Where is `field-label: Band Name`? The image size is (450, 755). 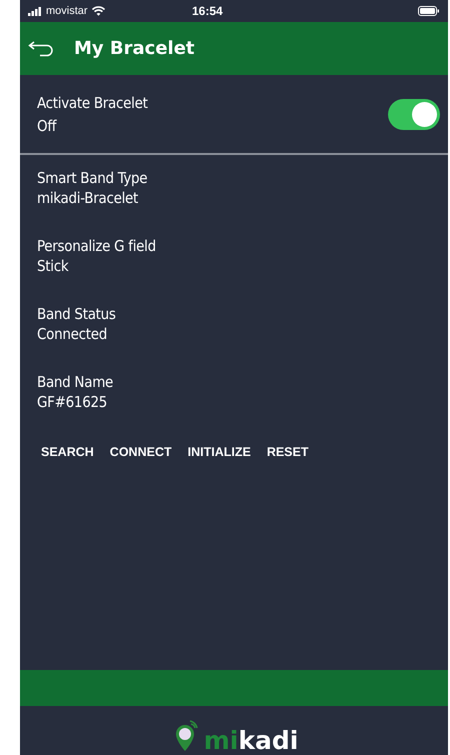
field-label: Band Name is located at coordinates (75, 382).